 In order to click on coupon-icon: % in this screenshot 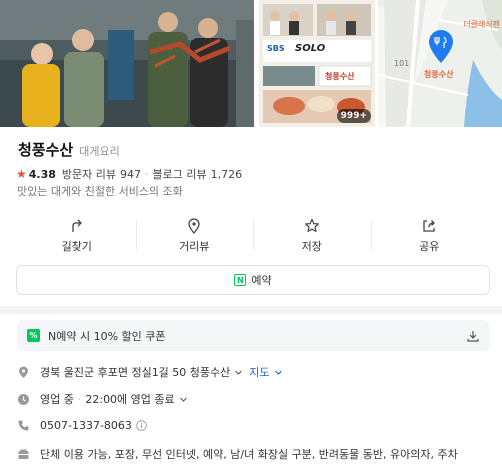, I will do `click(33, 335)`.